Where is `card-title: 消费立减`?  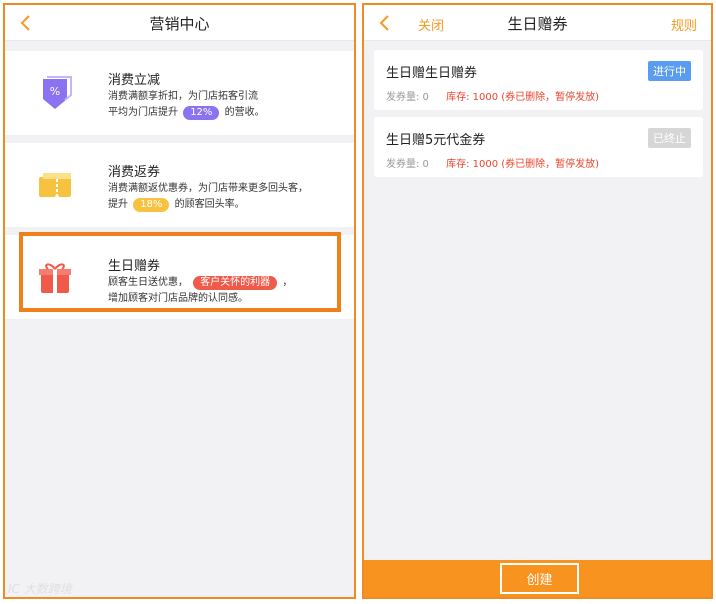
card-title: 消费立减 is located at coordinates (134, 80).